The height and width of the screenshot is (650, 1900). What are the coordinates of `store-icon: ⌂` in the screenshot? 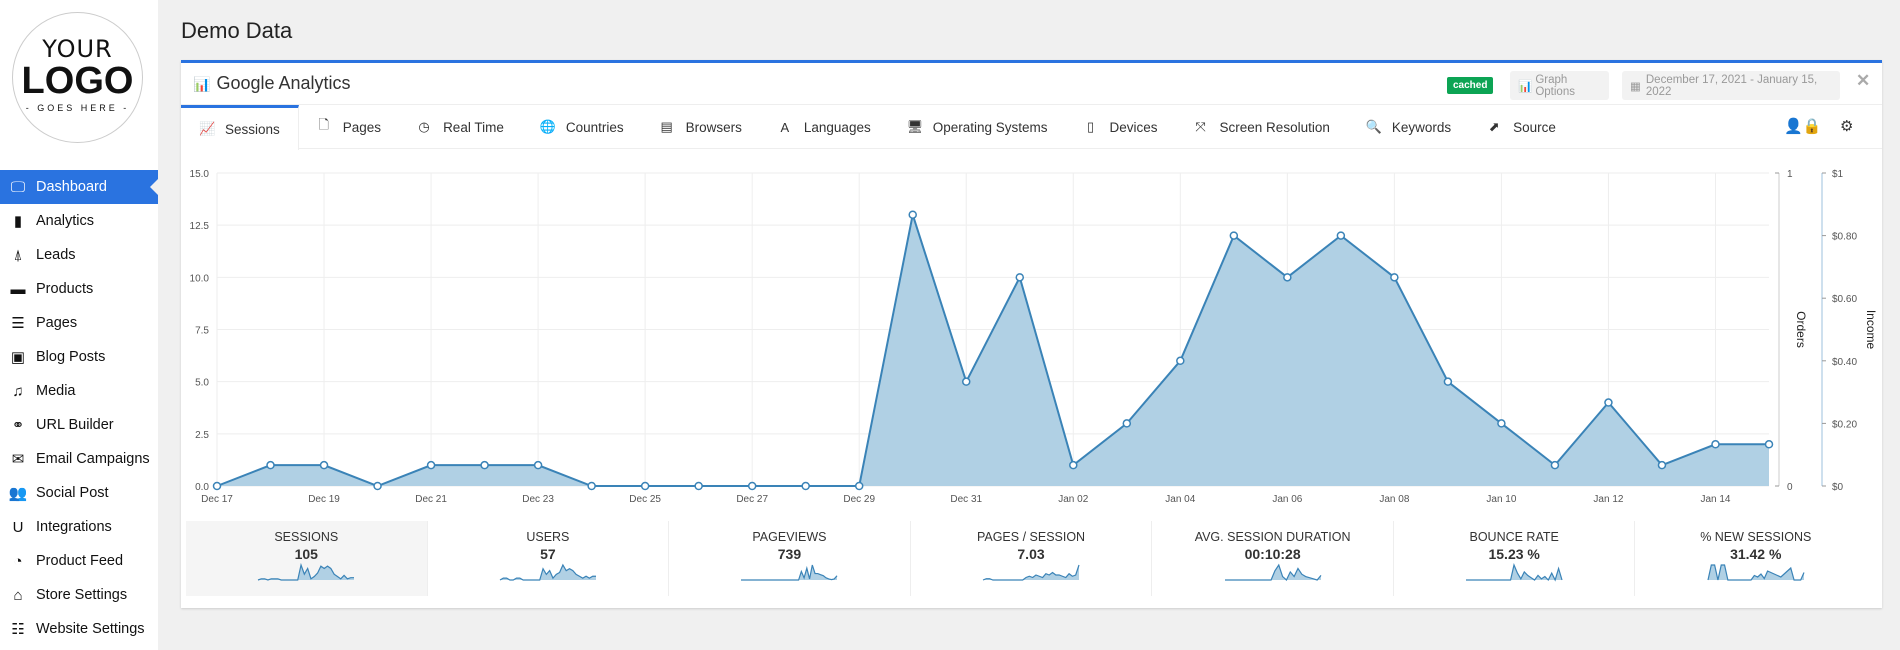 It's located at (18, 595).